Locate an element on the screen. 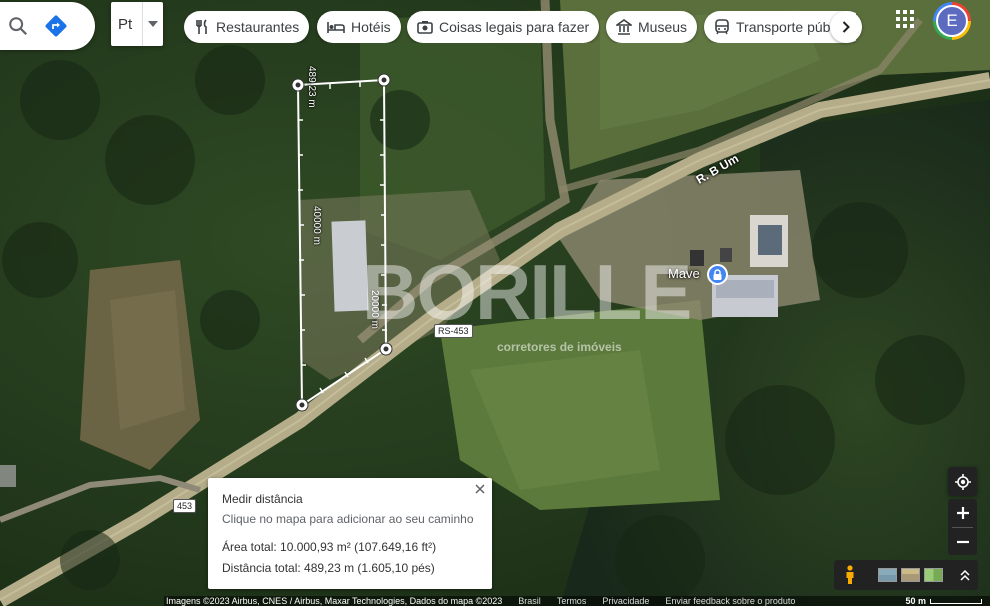 Image resolution: width=990 pixels, height=606 pixels. chips-next-button is located at coordinates (846, 27).